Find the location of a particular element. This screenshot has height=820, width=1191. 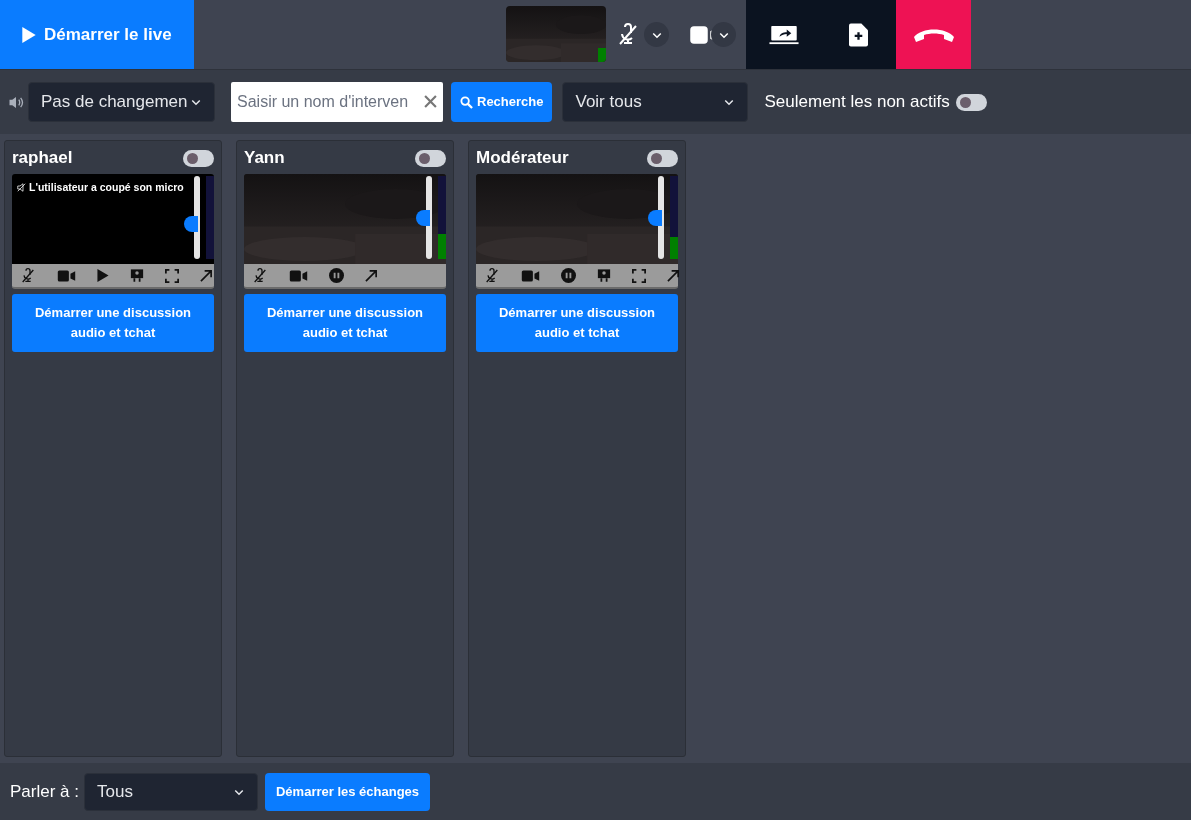

clear-icon is located at coordinates (430, 101).